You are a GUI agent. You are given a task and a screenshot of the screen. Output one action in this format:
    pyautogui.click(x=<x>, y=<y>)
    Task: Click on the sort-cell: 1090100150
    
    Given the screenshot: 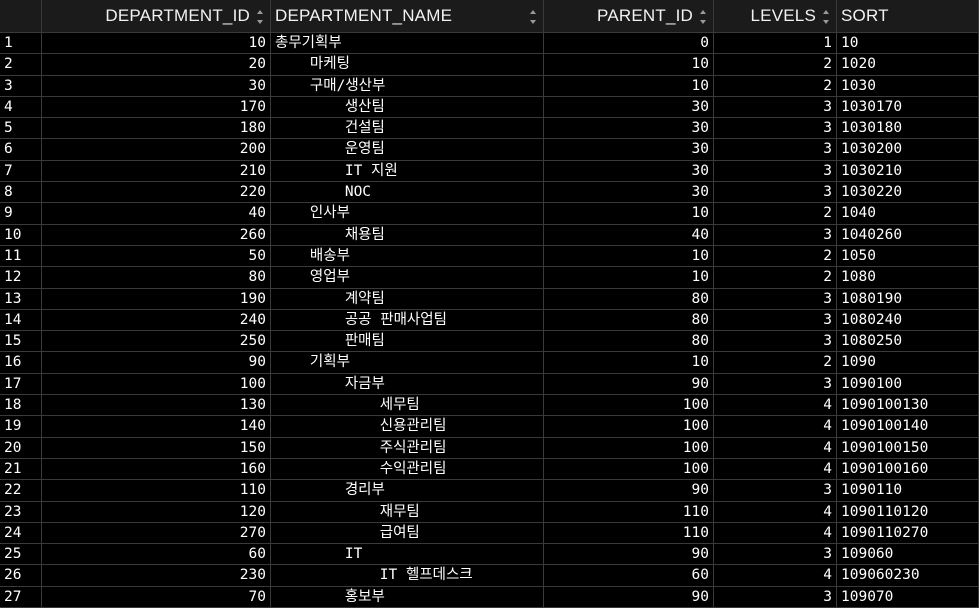 What is the action you would take?
    pyautogui.click(x=908, y=448)
    